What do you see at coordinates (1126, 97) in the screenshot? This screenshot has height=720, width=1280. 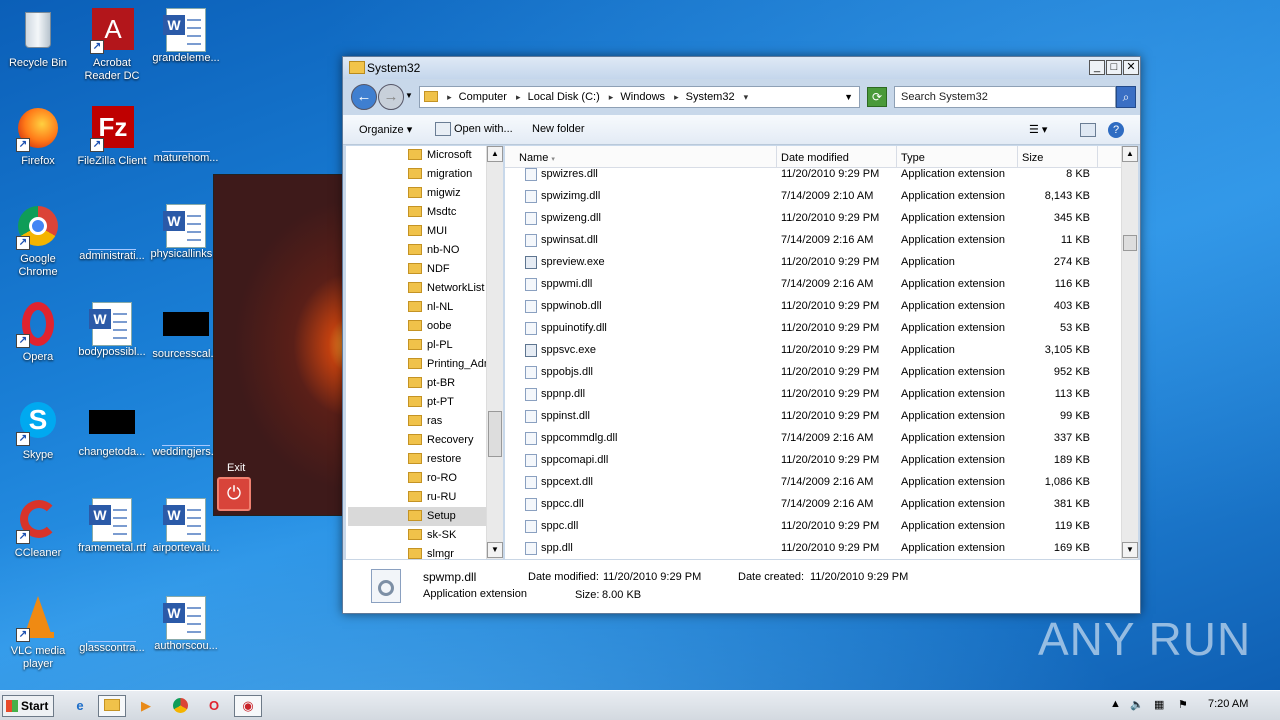 I see `search-button: ⌕` at bounding box center [1126, 97].